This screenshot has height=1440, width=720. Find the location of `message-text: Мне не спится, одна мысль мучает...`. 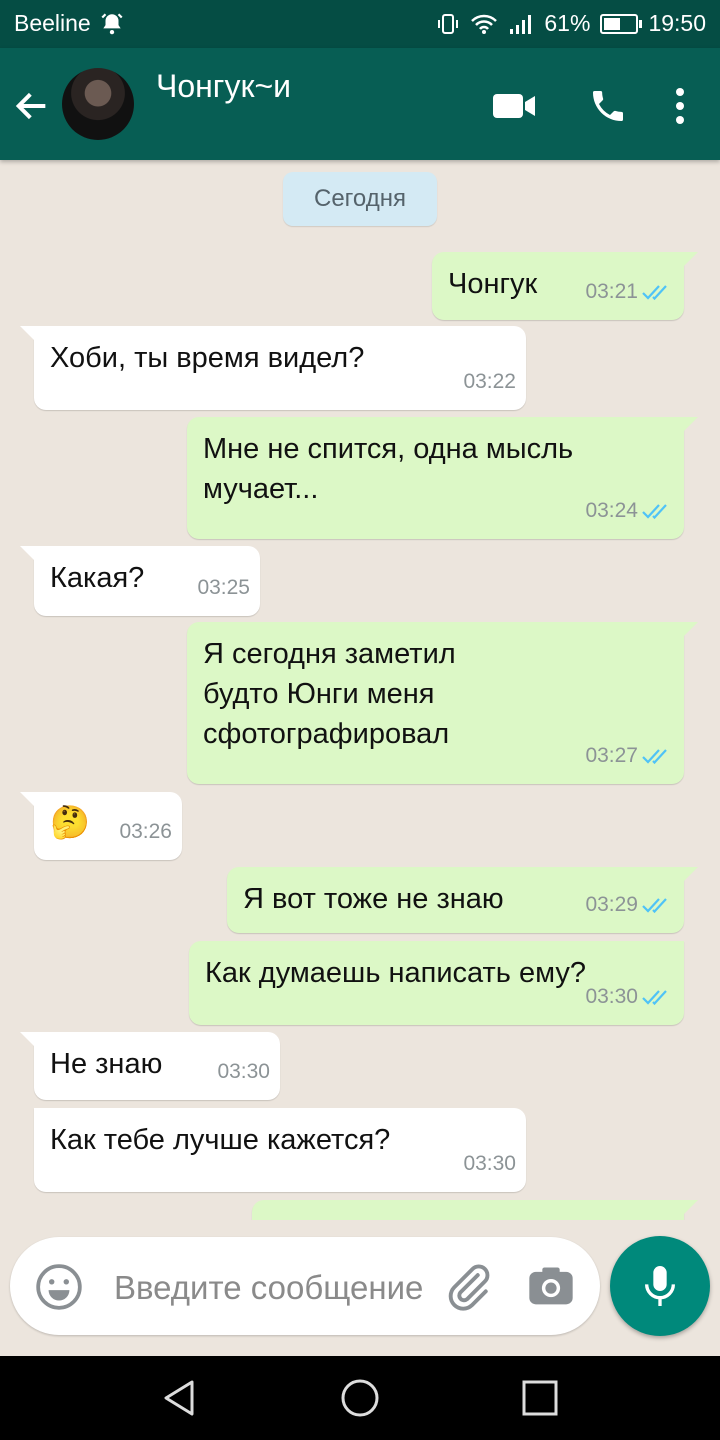

message-text: Мне не спится, одна мысль мучает... is located at coordinates (388, 469).